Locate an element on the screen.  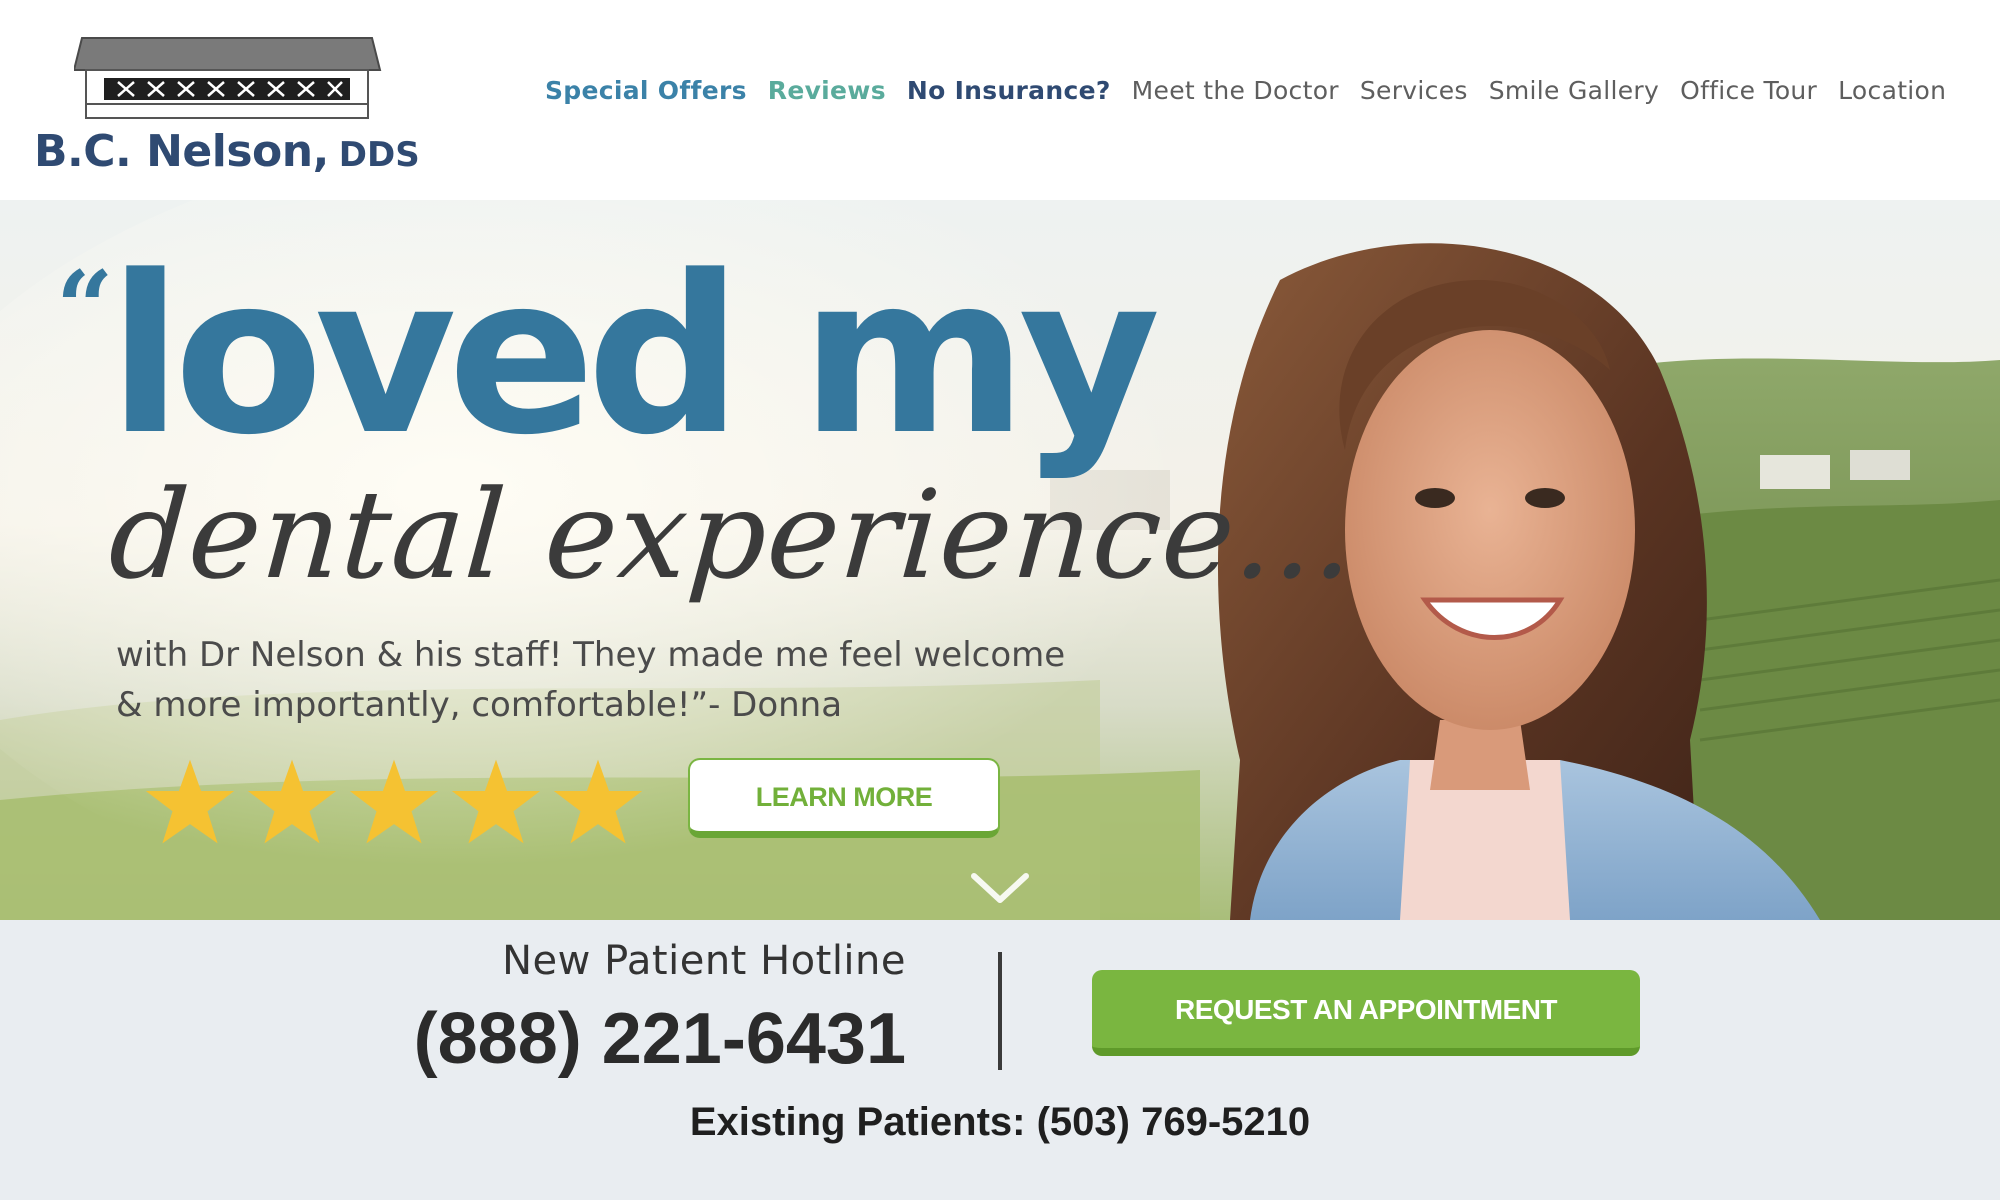
nav-meet-the-doctor: Meet the Doctor is located at coordinates (1235, 90).